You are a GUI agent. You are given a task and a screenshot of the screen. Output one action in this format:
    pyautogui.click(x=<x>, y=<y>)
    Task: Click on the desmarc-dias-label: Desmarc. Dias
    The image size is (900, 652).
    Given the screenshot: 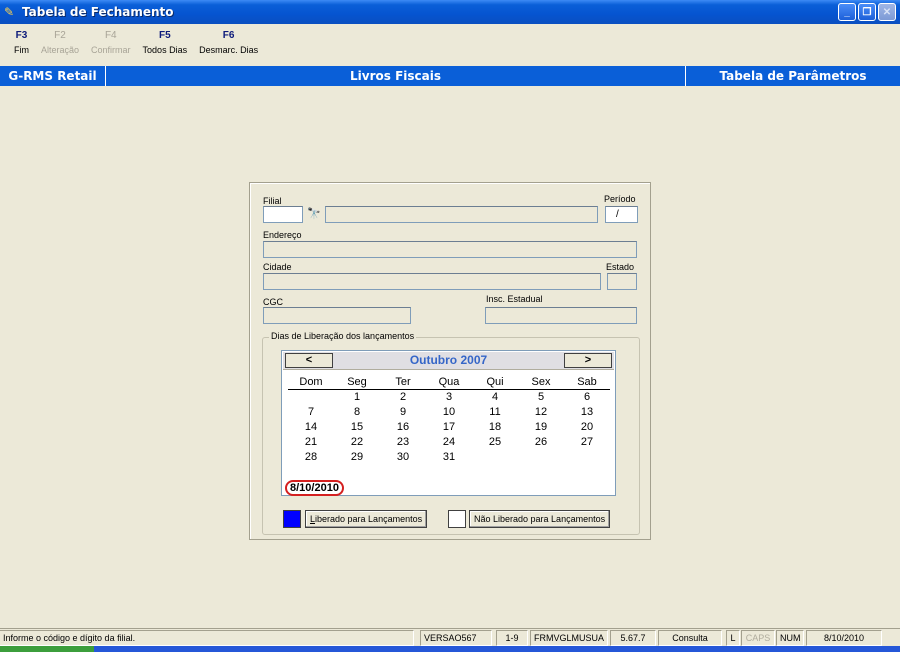 What is the action you would take?
    pyautogui.click(x=229, y=50)
    